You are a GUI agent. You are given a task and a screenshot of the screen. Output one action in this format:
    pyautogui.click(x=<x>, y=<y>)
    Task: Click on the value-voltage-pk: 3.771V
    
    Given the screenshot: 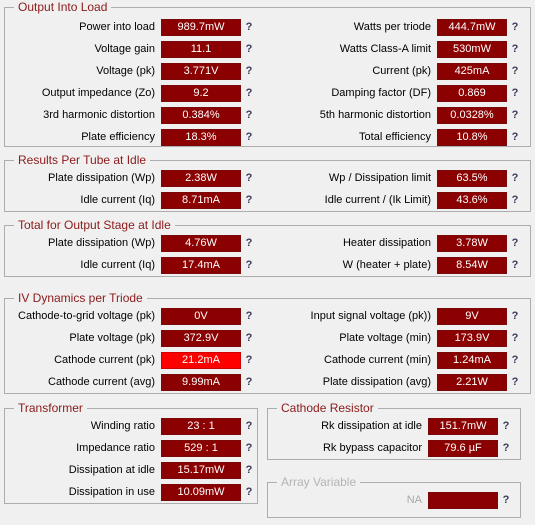 What is the action you would take?
    pyautogui.click(x=201, y=71)
    